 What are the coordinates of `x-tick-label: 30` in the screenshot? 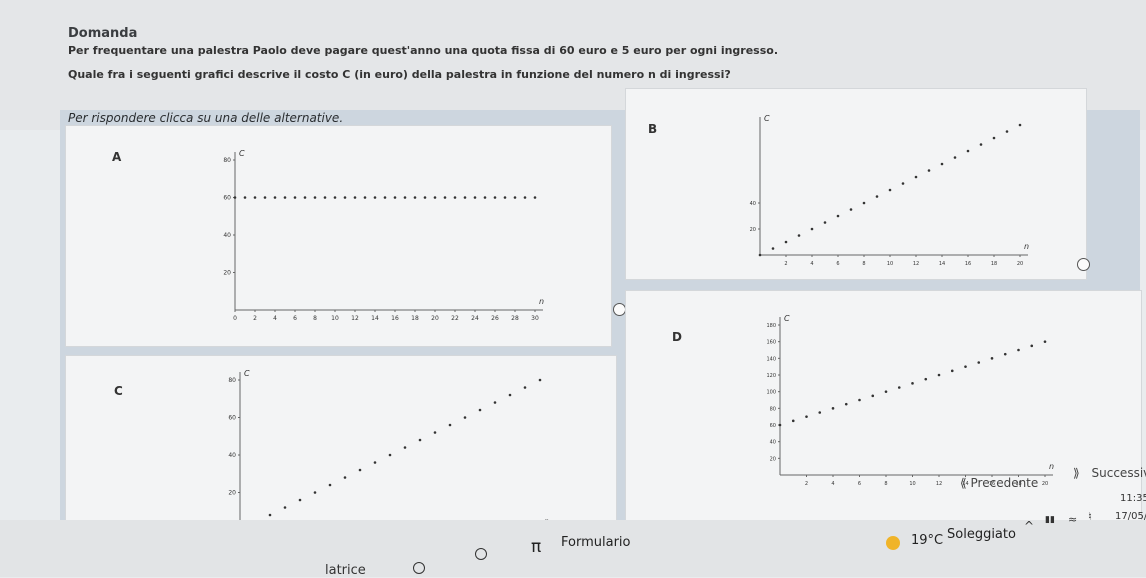 It's located at (535, 318).